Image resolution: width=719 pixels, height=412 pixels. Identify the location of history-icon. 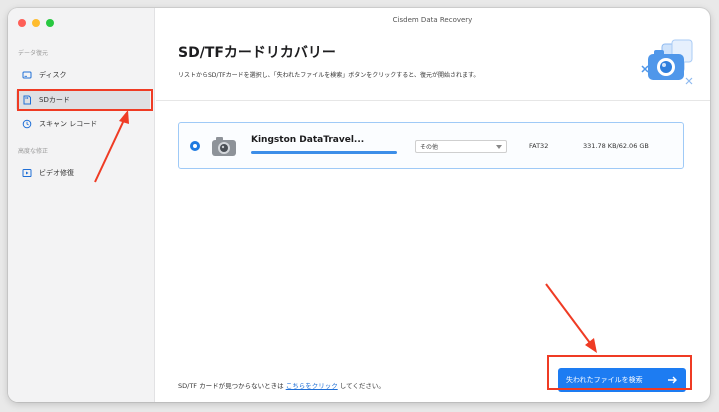
(27, 124).